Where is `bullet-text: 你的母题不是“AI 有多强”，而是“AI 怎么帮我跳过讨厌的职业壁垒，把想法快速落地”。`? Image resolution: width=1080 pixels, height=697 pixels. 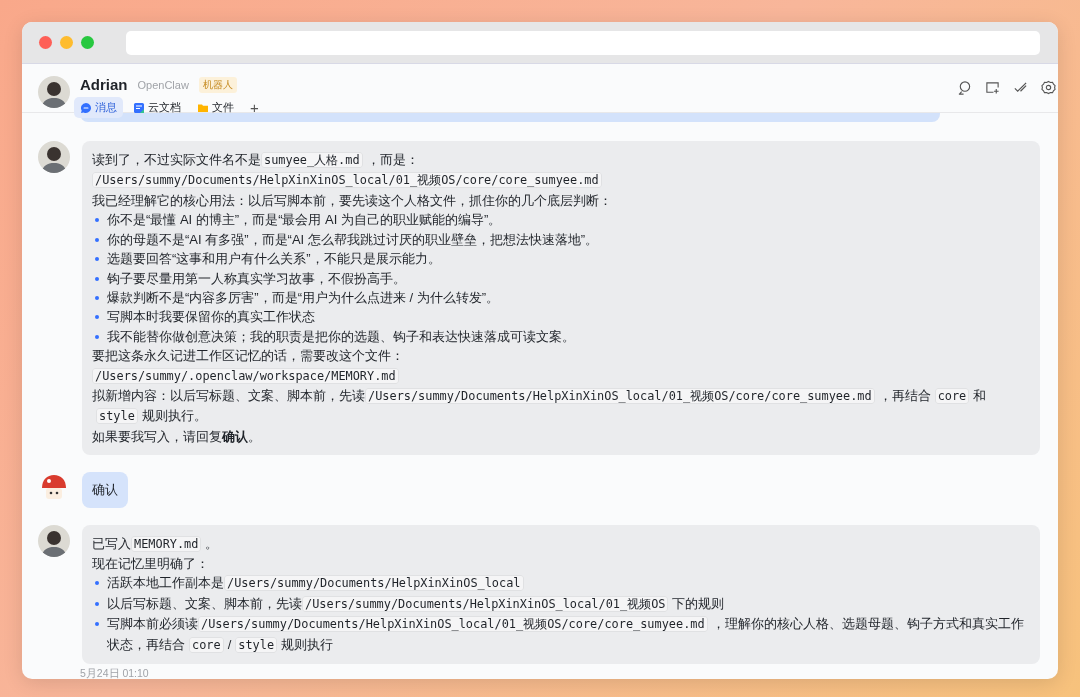
bullet-text: 你的母题不是“AI 有多强”，而是“AI 怎么帮我跳过讨厌的职业壁垒，把想法快速落地”。 is located at coordinates (353, 239).